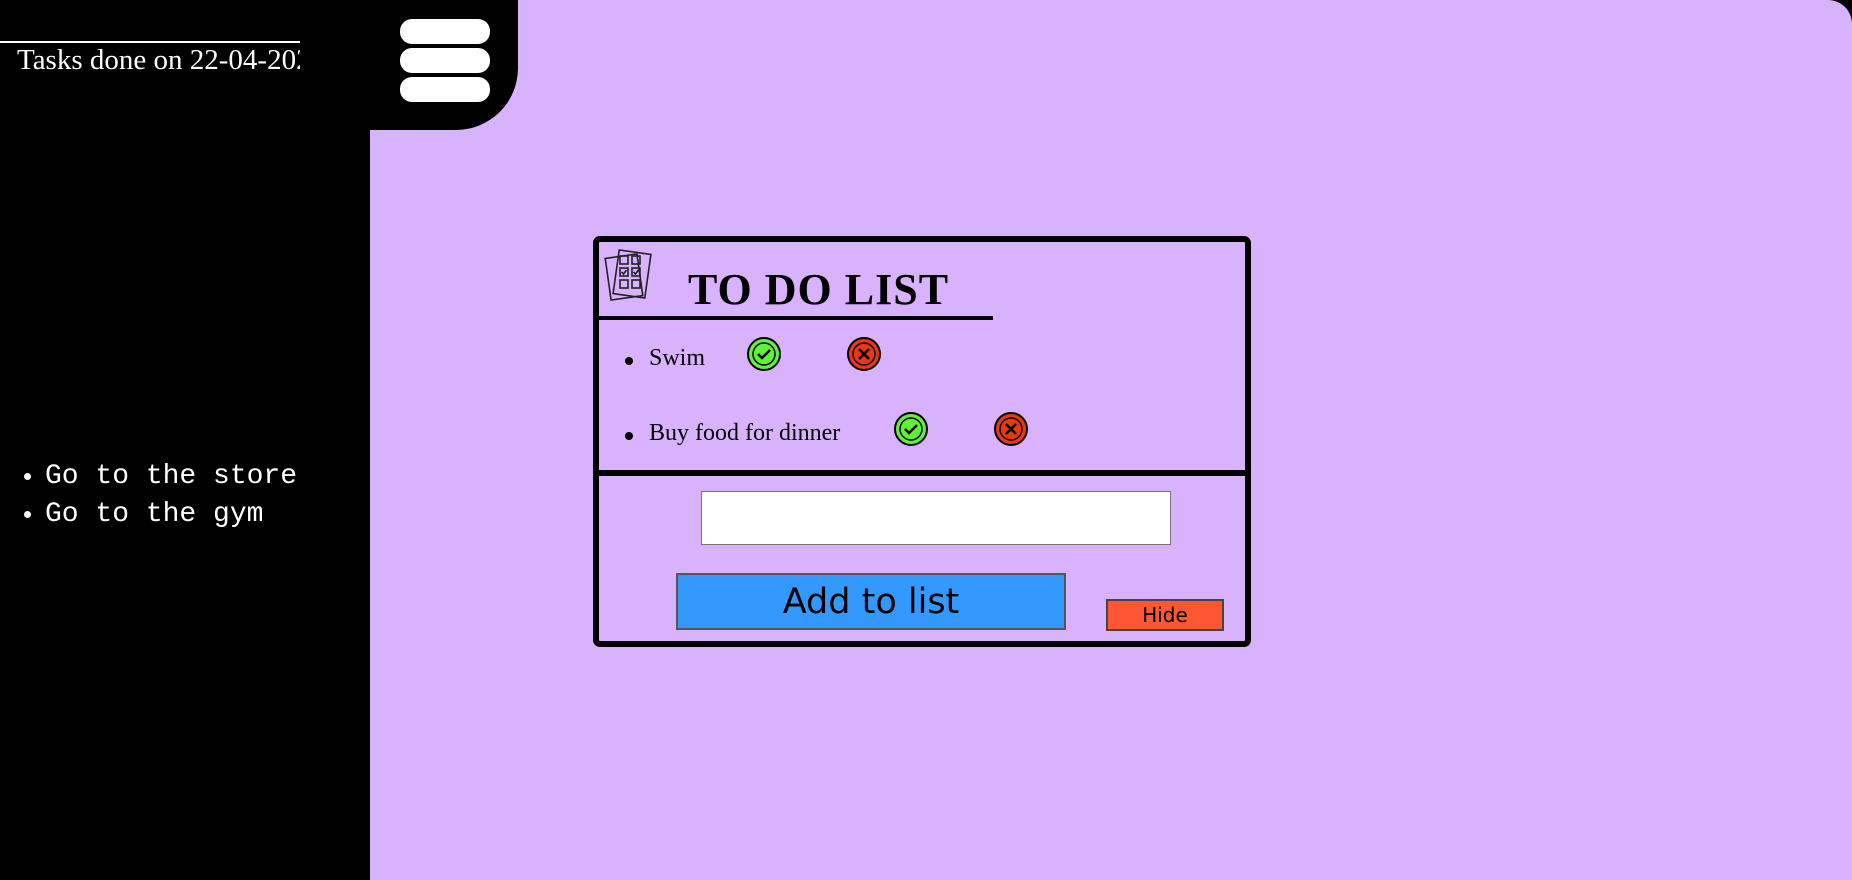 This screenshot has height=880, width=1852. What do you see at coordinates (677, 358) in the screenshot?
I see `todo-label: Swim` at bounding box center [677, 358].